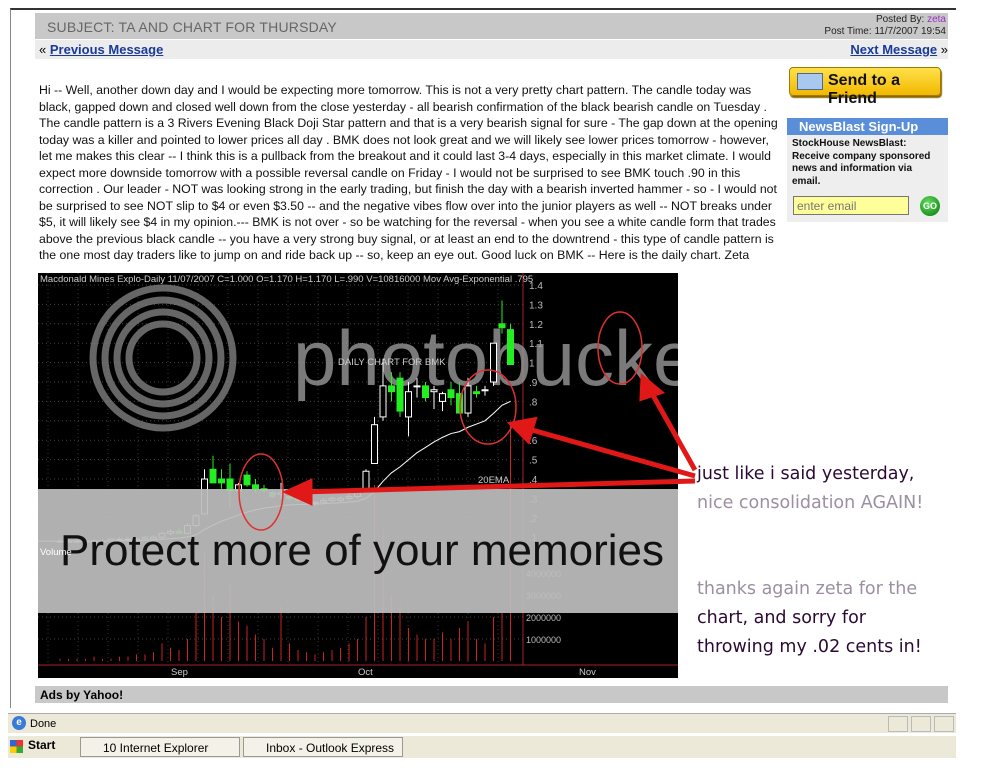  What do you see at coordinates (533, 480) in the screenshot?
I see `price-tick-label: .4` at bounding box center [533, 480].